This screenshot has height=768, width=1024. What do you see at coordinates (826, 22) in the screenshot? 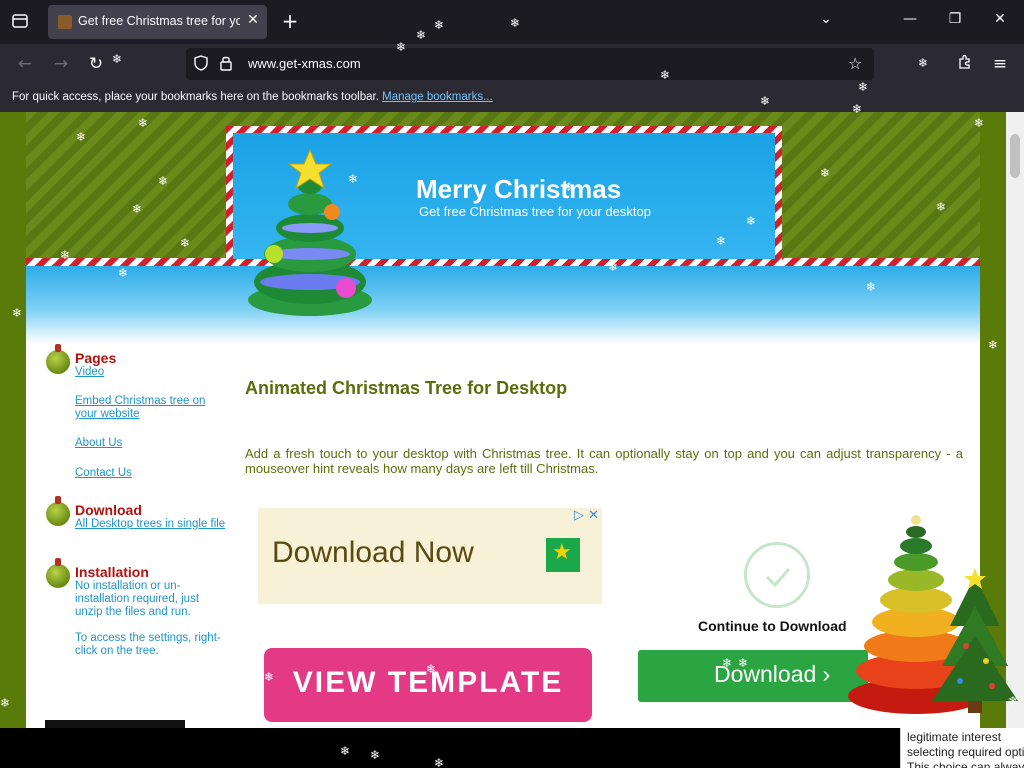
I see `chevron-down-icon: ⌄` at bounding box center [826, 22].